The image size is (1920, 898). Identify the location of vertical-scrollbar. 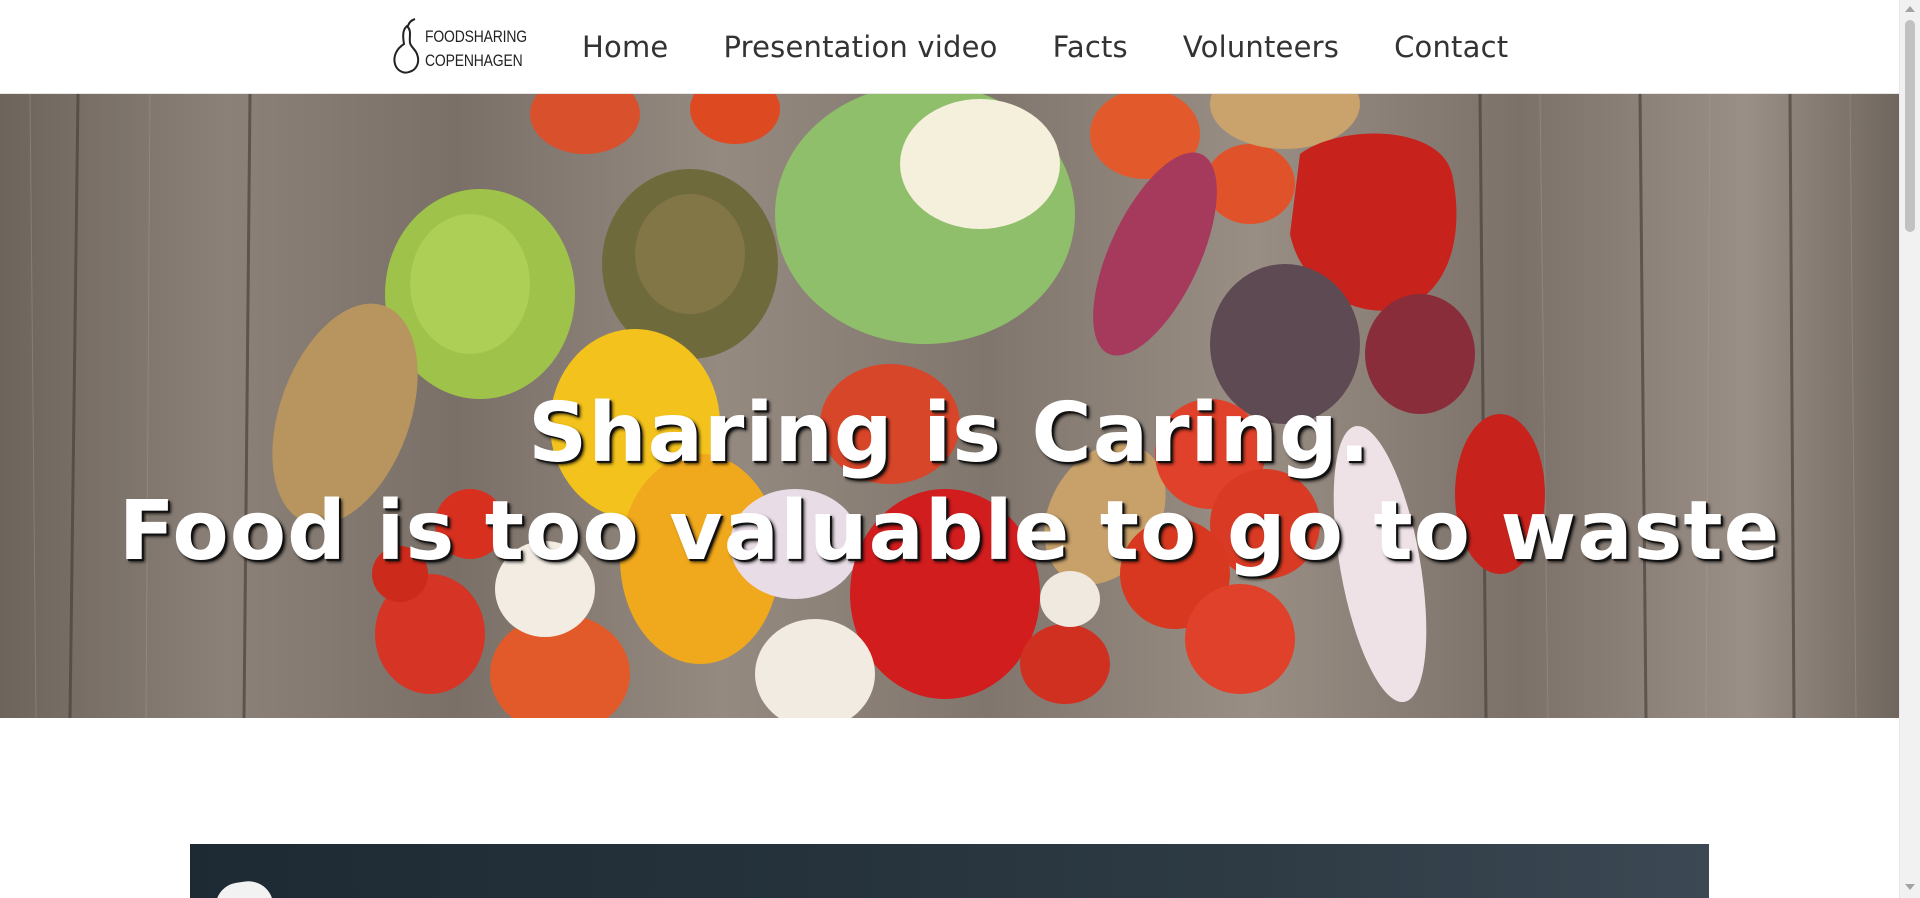
(1909, 449).